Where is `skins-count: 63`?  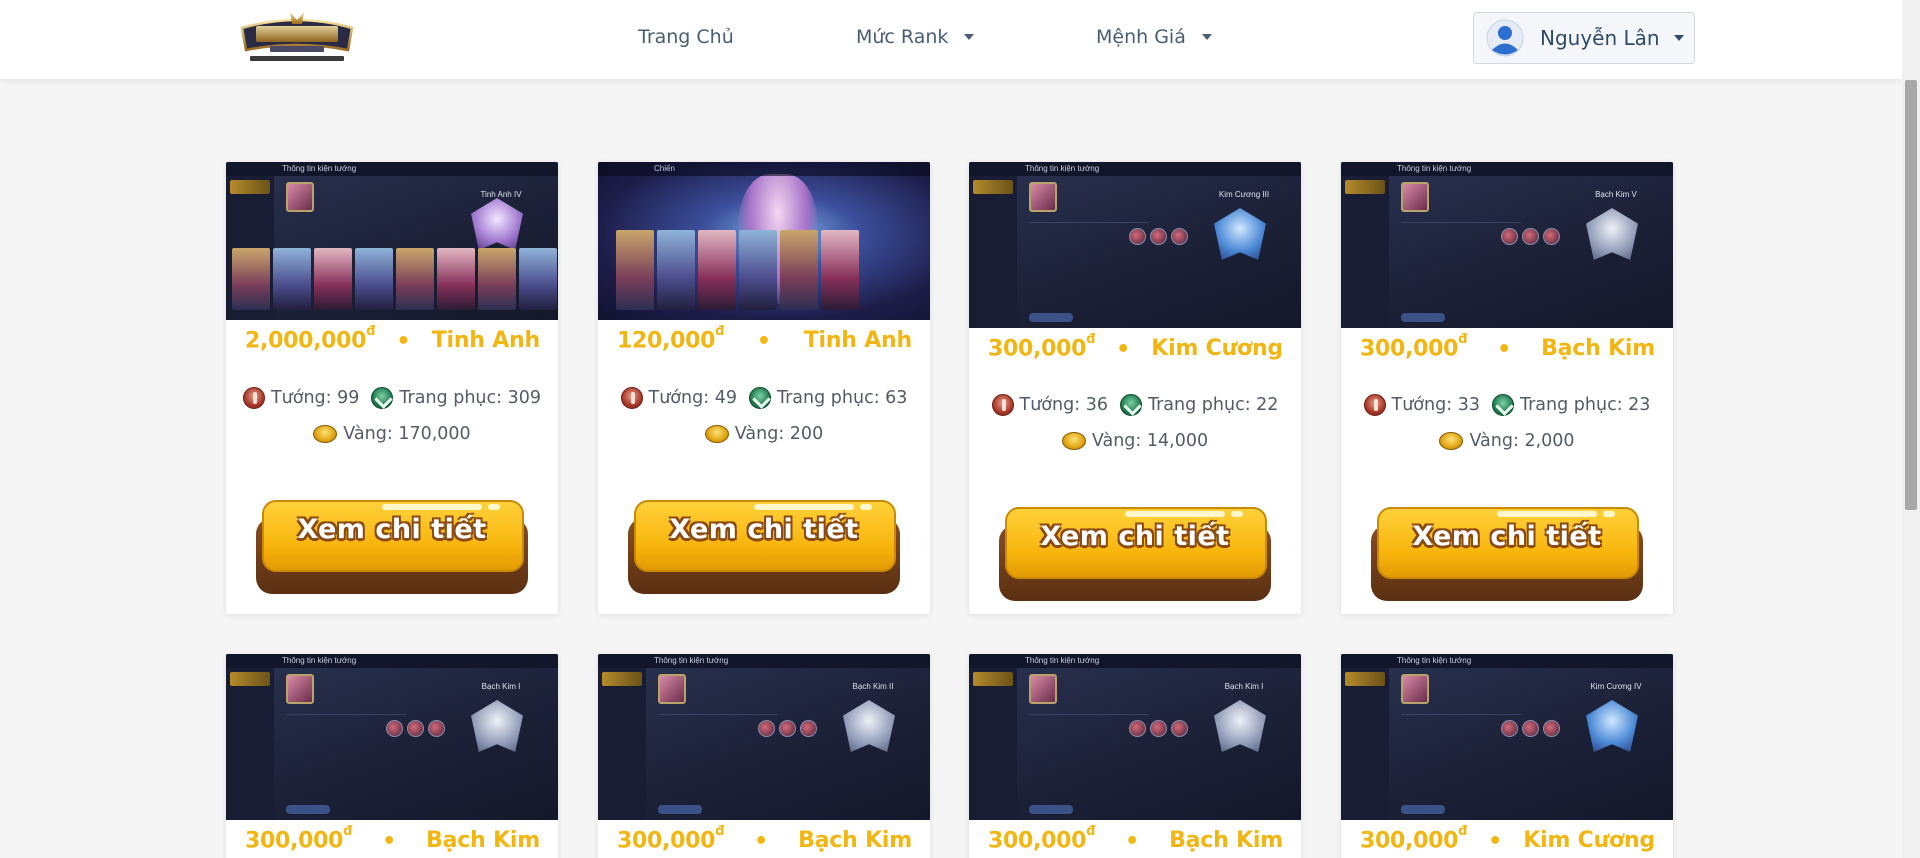 skins-count: 63 is located at coordinates (896, 398).